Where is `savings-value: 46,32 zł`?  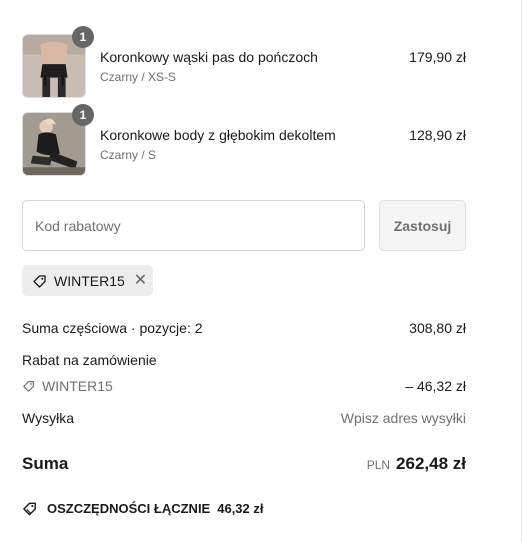
savings-value: 46,32 zł is located at coordinates (240, 508).